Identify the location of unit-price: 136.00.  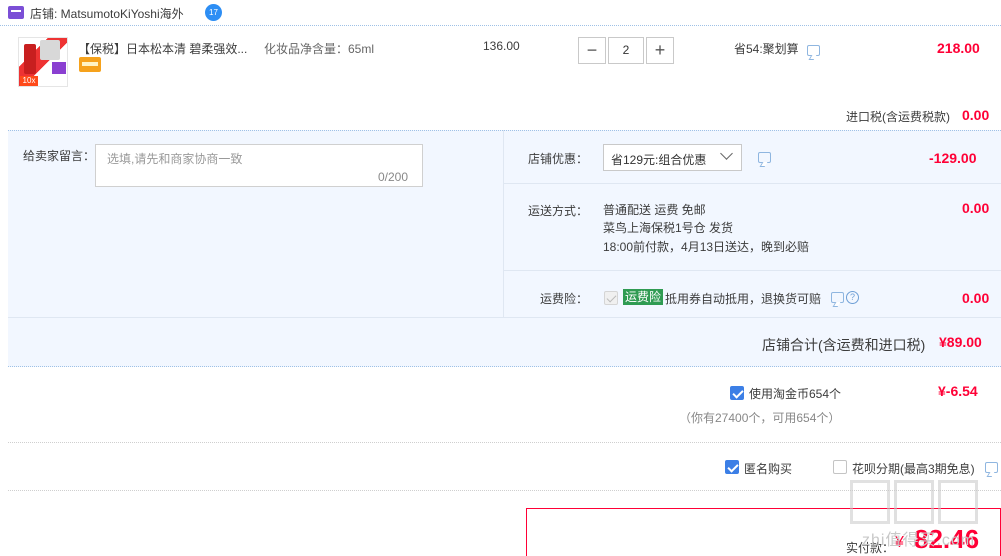
(501, 46).